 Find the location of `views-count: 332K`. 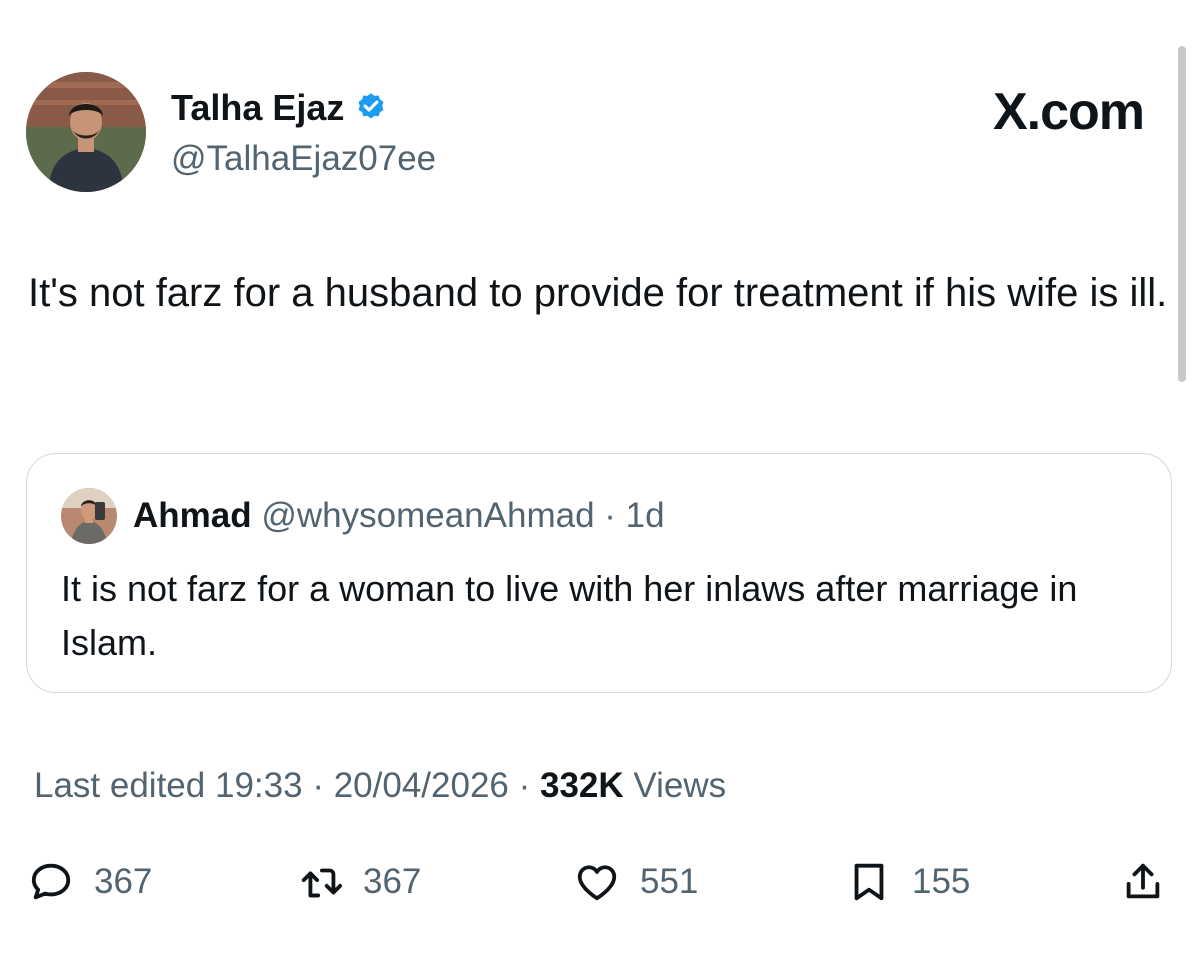

views-count: 332K is located at coordinates (582, 785).